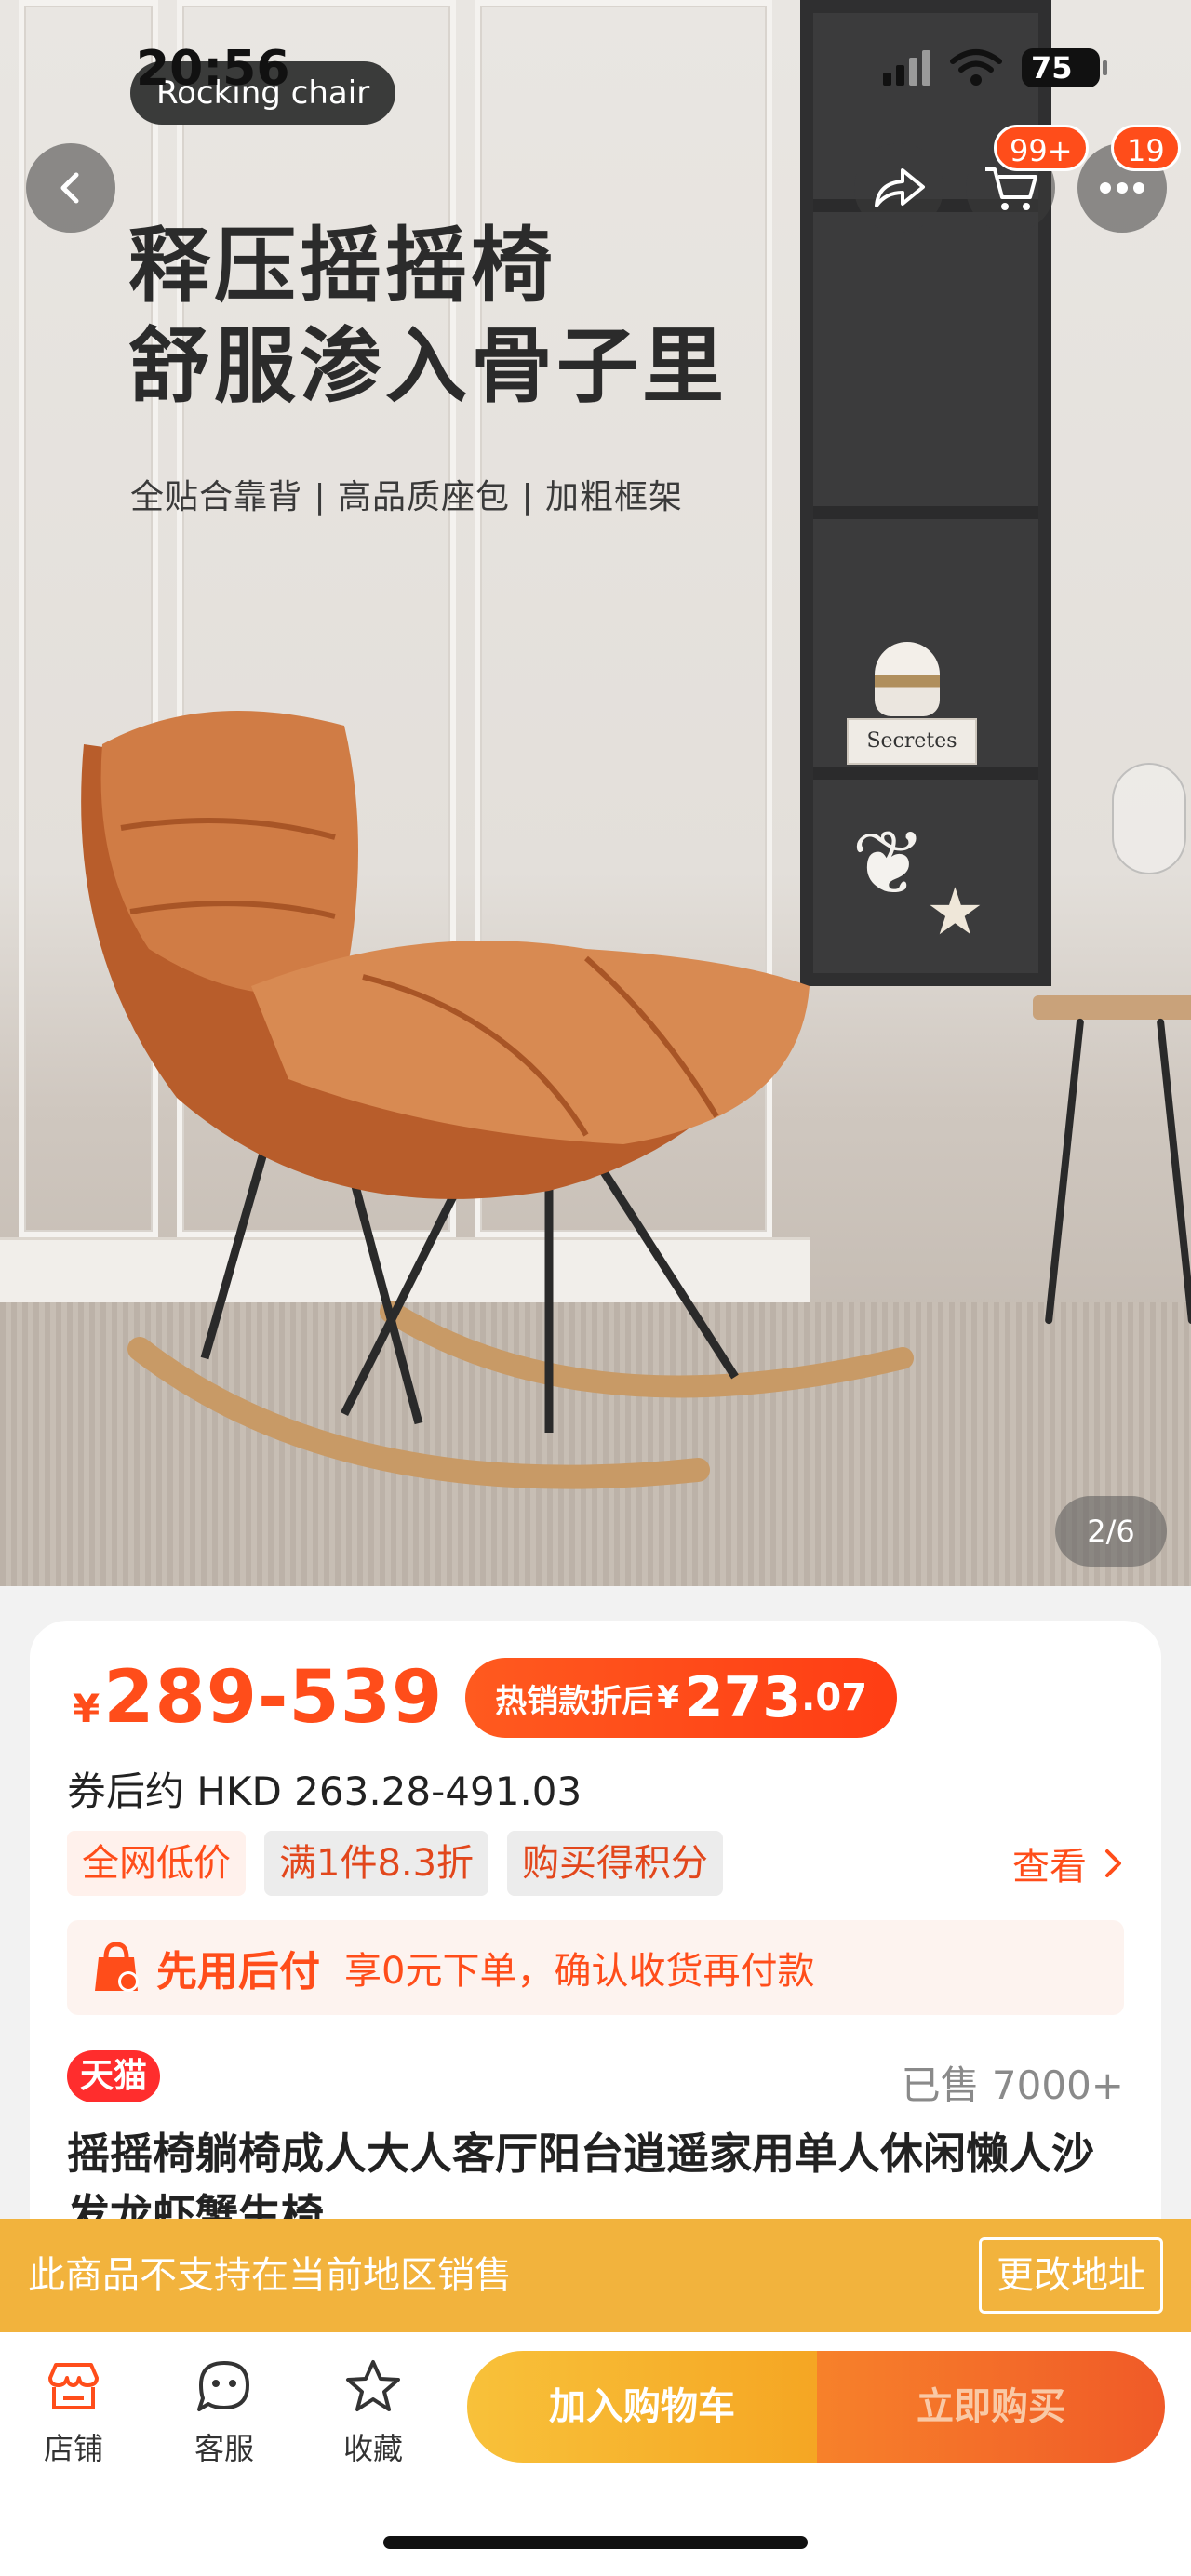 Image resolution: width=1191 pixels, height=2576 pixels. Describe the element at coordinates (270, 2275) in the screenshot. I see `region-message: 此商品不支持在当前地区销售` at that location.